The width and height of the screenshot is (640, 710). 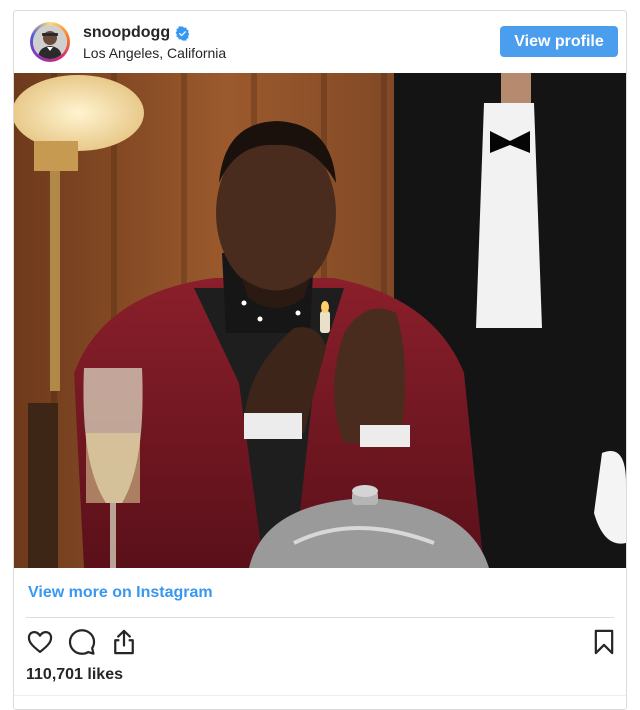 I want to click on verified-badge-icon, so click(x=182, y=33).